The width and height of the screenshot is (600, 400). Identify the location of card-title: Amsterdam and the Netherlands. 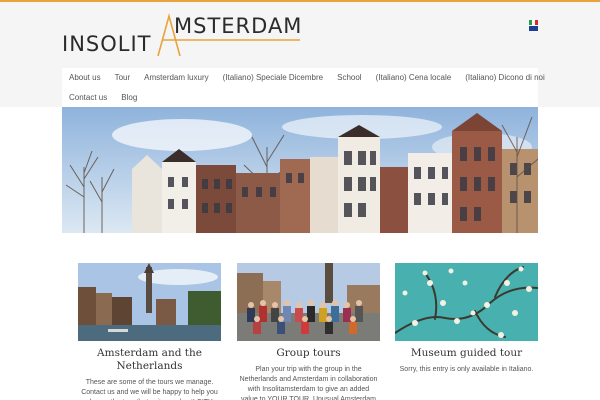
(149, 360).